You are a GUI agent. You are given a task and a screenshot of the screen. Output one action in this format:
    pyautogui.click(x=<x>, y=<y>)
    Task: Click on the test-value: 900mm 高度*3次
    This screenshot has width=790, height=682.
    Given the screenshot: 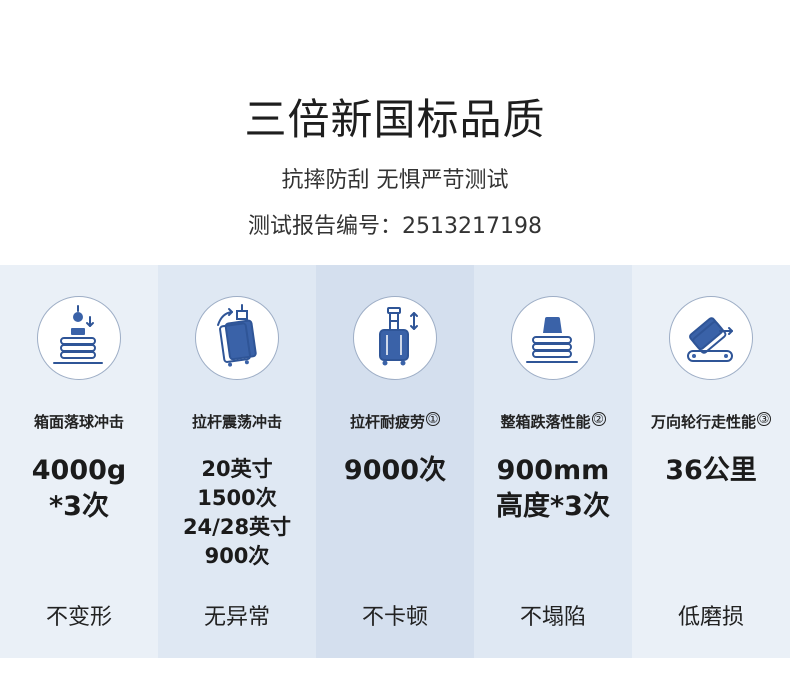 What is the action you would take?
    pyautogui.click(x=553, y=488)
    